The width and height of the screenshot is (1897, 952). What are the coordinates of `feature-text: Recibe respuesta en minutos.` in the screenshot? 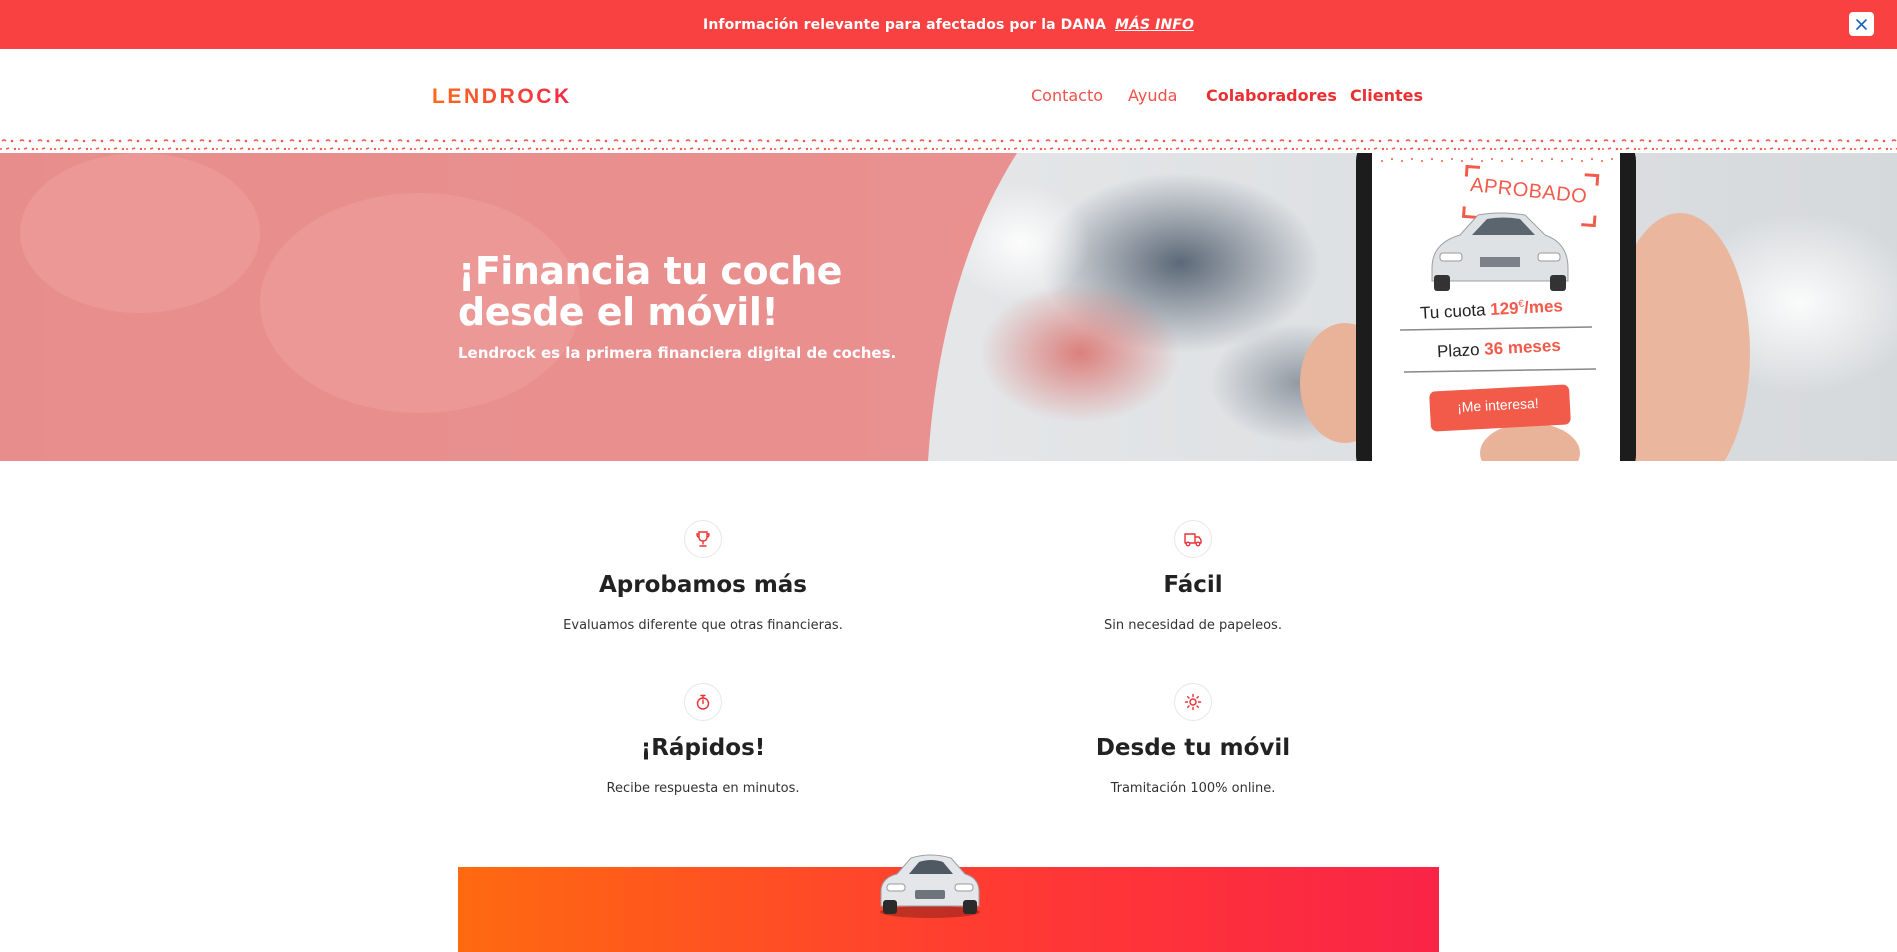 It's located at (703, 788).